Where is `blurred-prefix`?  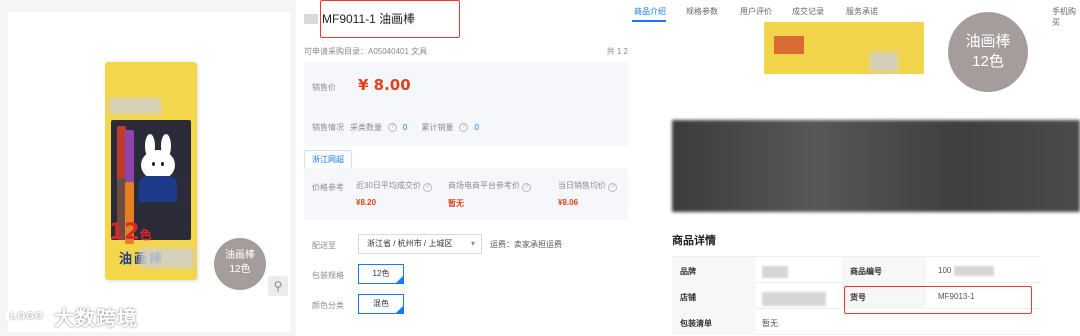
blurred-prefix is located at coordinates (311, 18).